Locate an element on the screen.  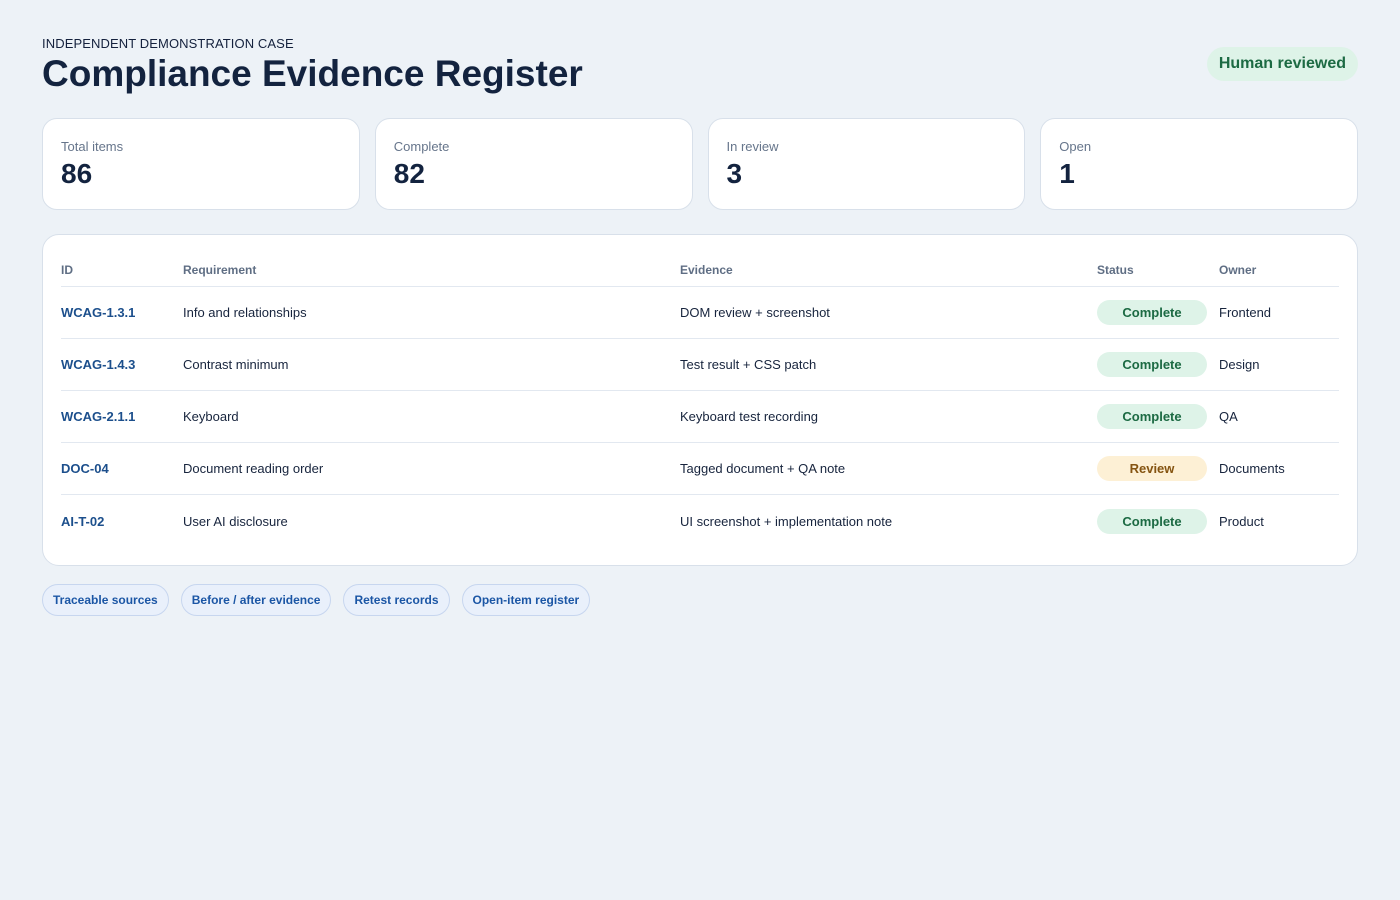
stat-card-complete: Complete 82 is located at coordinates (533, 164).